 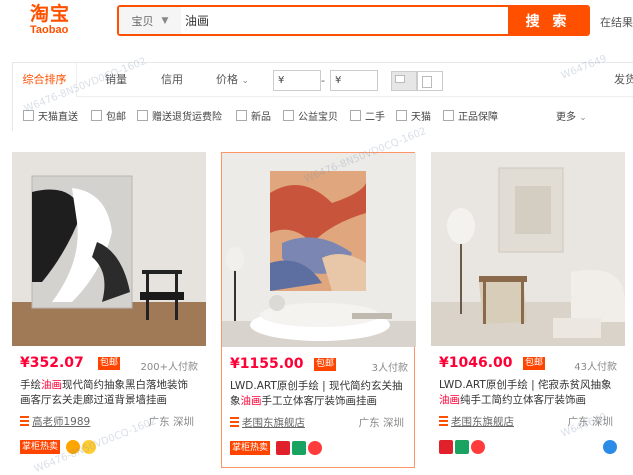 What do you see at coordinates (245, 81) in the screenshot?
I see `chevron-down-icon: ⌄` at bounding box center [245, 81].